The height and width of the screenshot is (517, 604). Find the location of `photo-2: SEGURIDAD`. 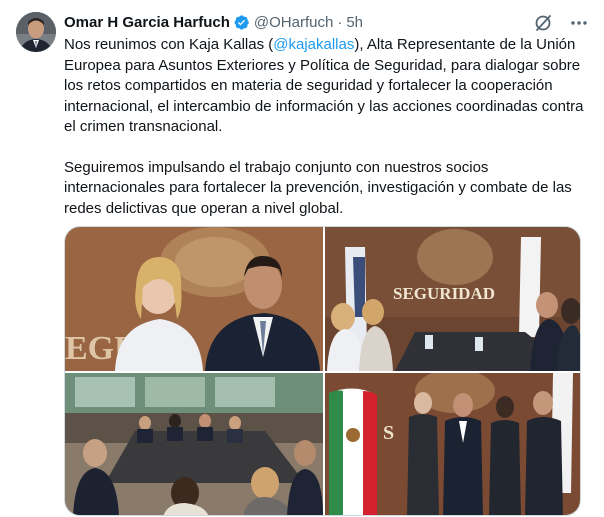

photo-2: SEGURIDAD is located at coordinates (452, 299).